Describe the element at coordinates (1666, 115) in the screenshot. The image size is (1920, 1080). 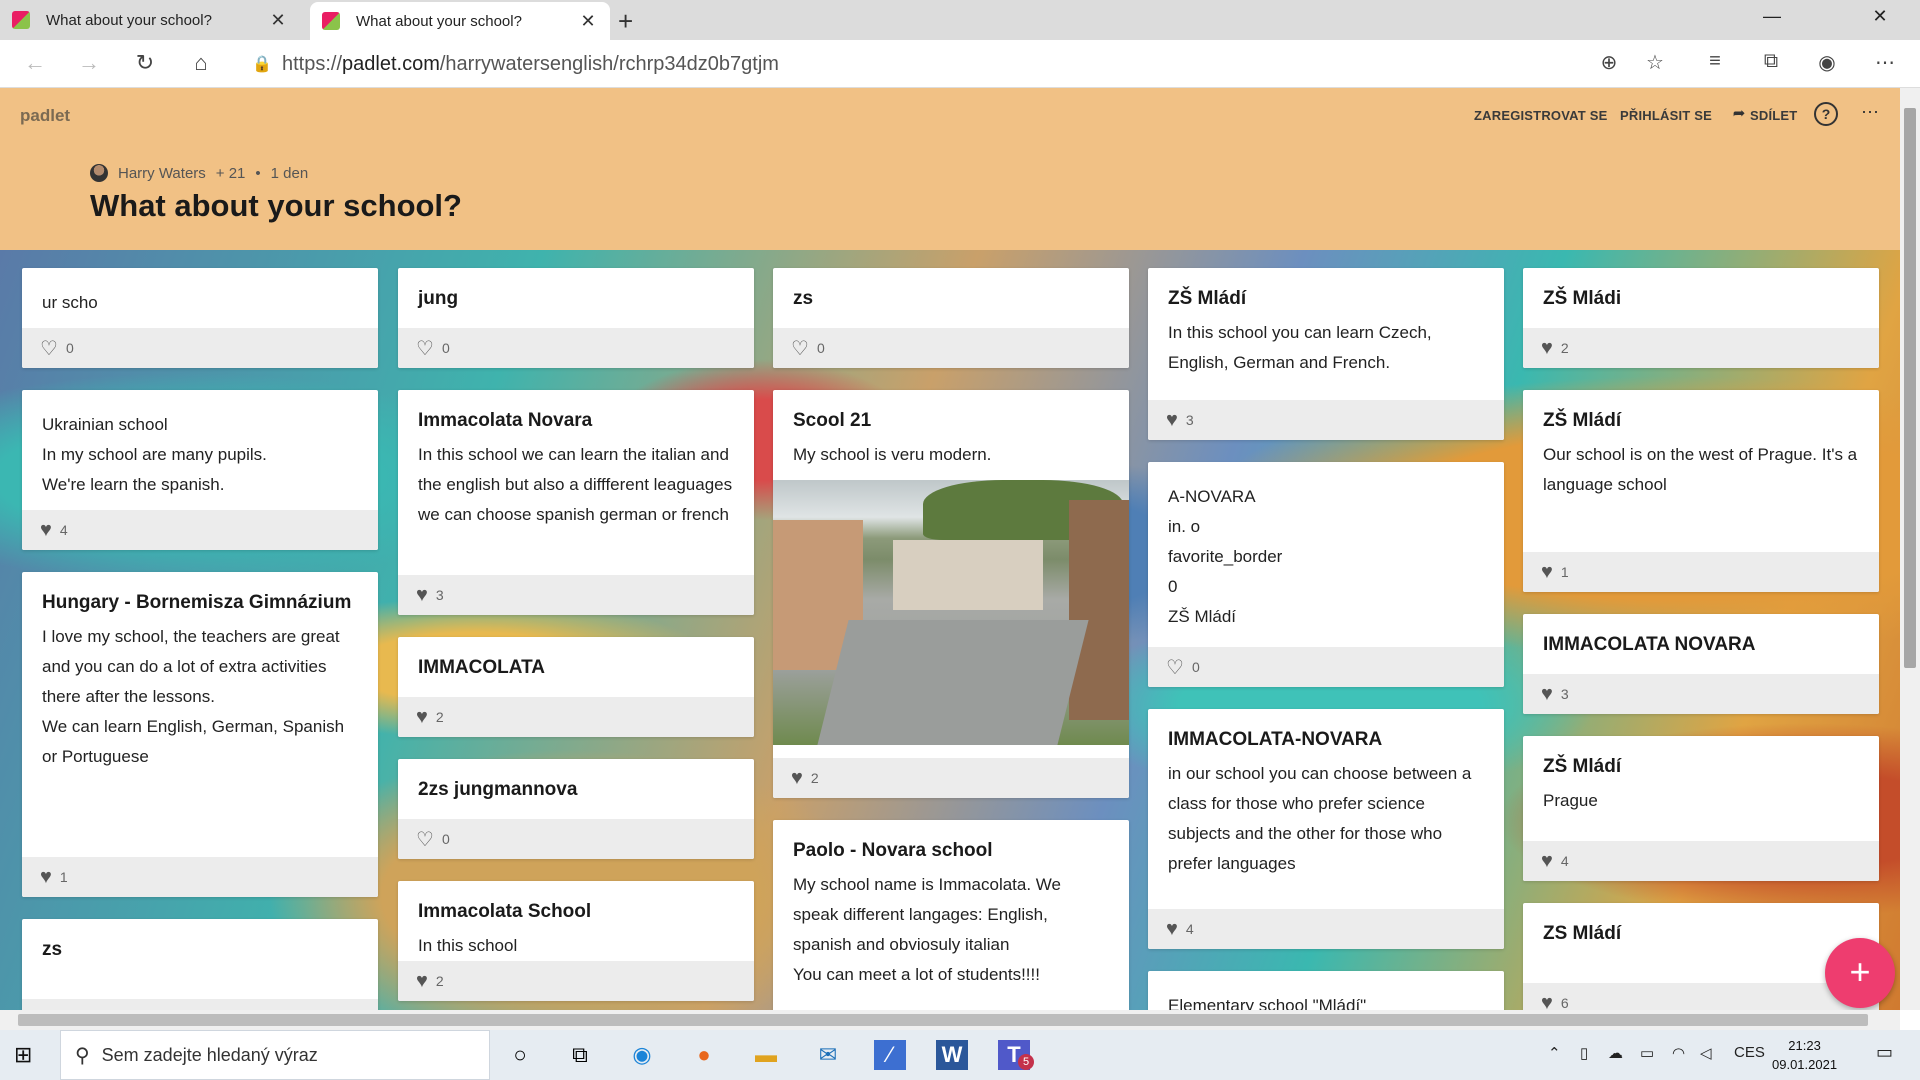
I see `login-button: PŘIHLÁSIT SE` at that location.